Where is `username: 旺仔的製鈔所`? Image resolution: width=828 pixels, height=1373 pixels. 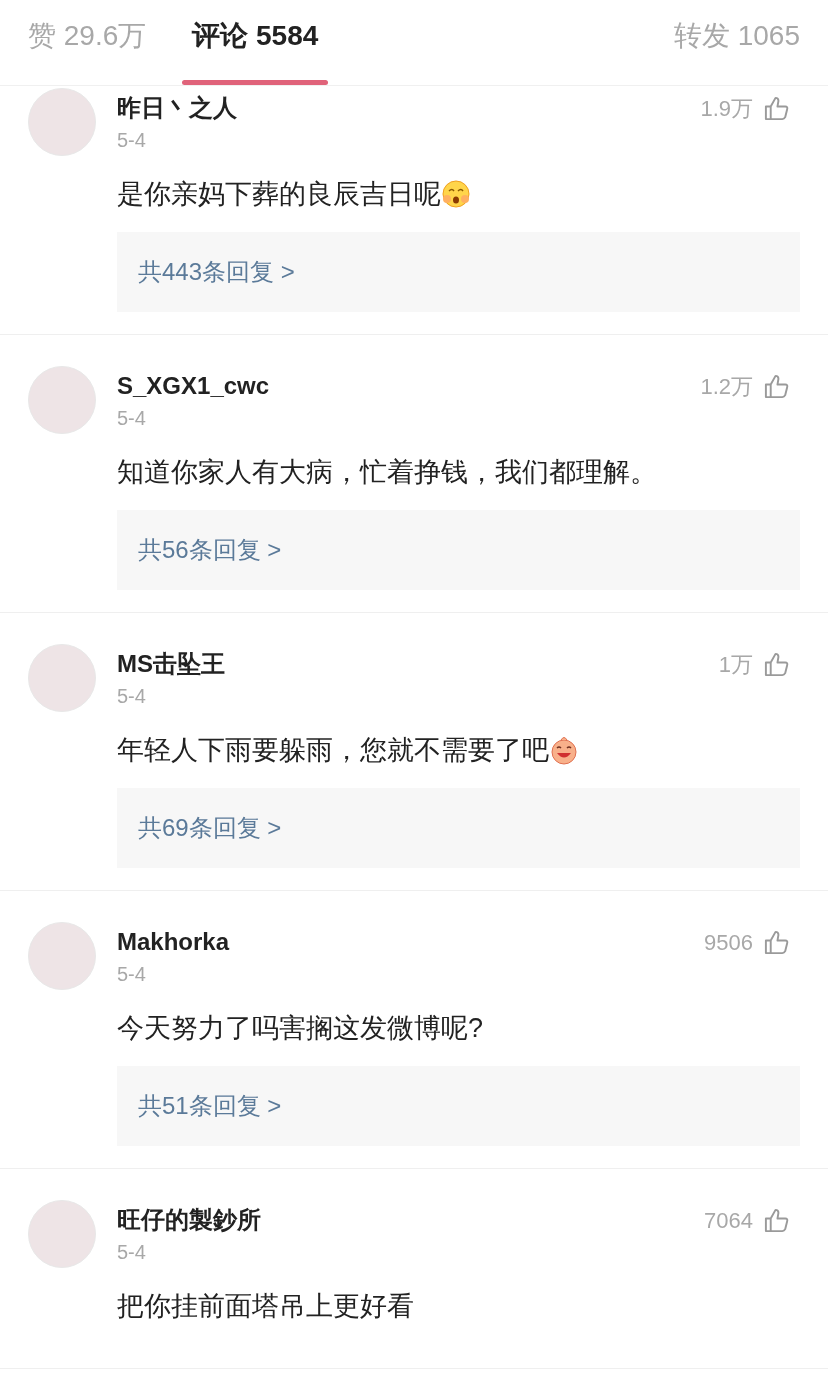 username: 旺仔的製鈔所 is located at coordinates (189, 1220).